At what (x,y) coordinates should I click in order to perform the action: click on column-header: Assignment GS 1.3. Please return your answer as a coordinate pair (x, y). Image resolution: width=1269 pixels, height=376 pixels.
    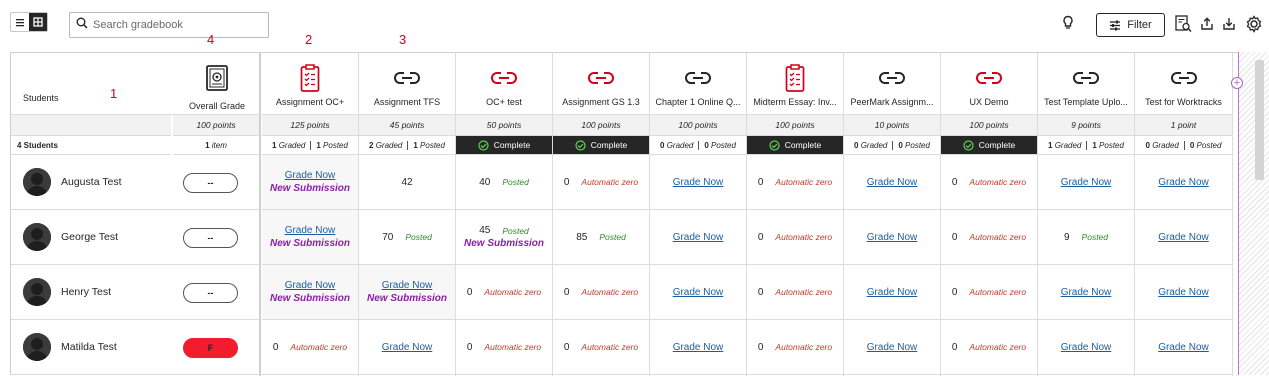
    Looking at the image, I should click on (601, 84).